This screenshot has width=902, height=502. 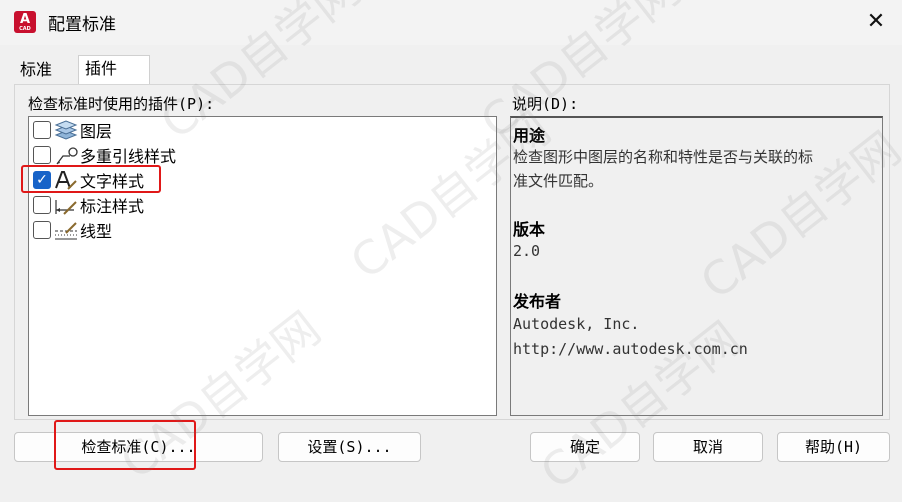 I want to click on multileader-icon, so click(x=67, y=156).